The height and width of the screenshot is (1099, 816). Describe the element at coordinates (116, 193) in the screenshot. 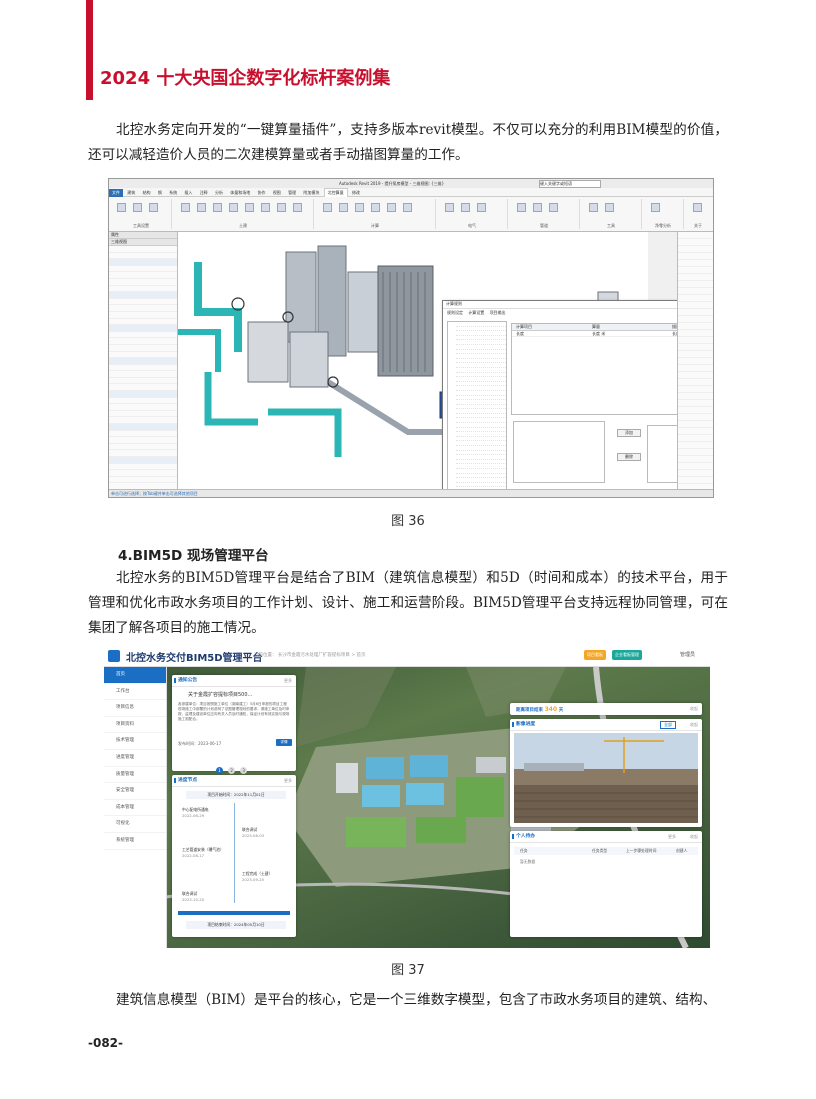

I see `revit-tab-file: 文件` at that location.